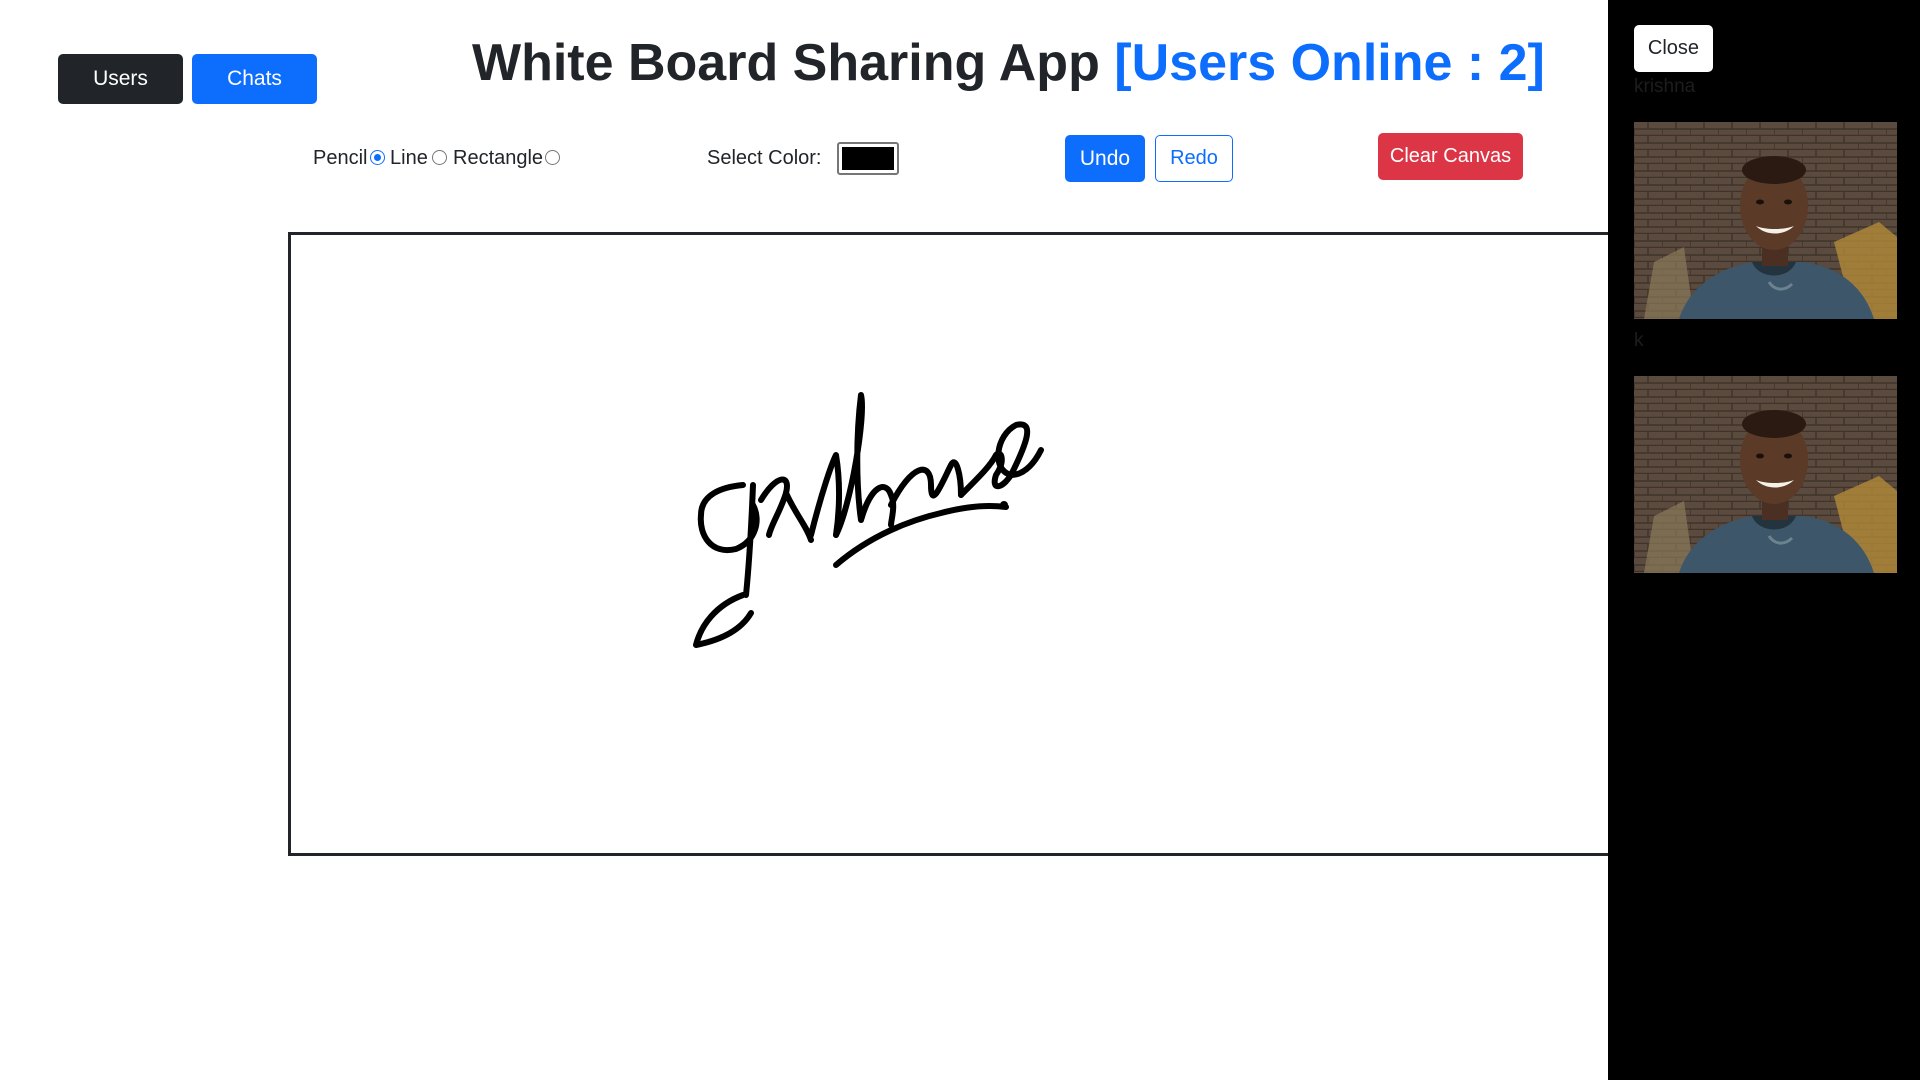 Image resolution: width=1920 pixels, height=1080 pixels. I want to click on pencil-radio, so click(377, 157).